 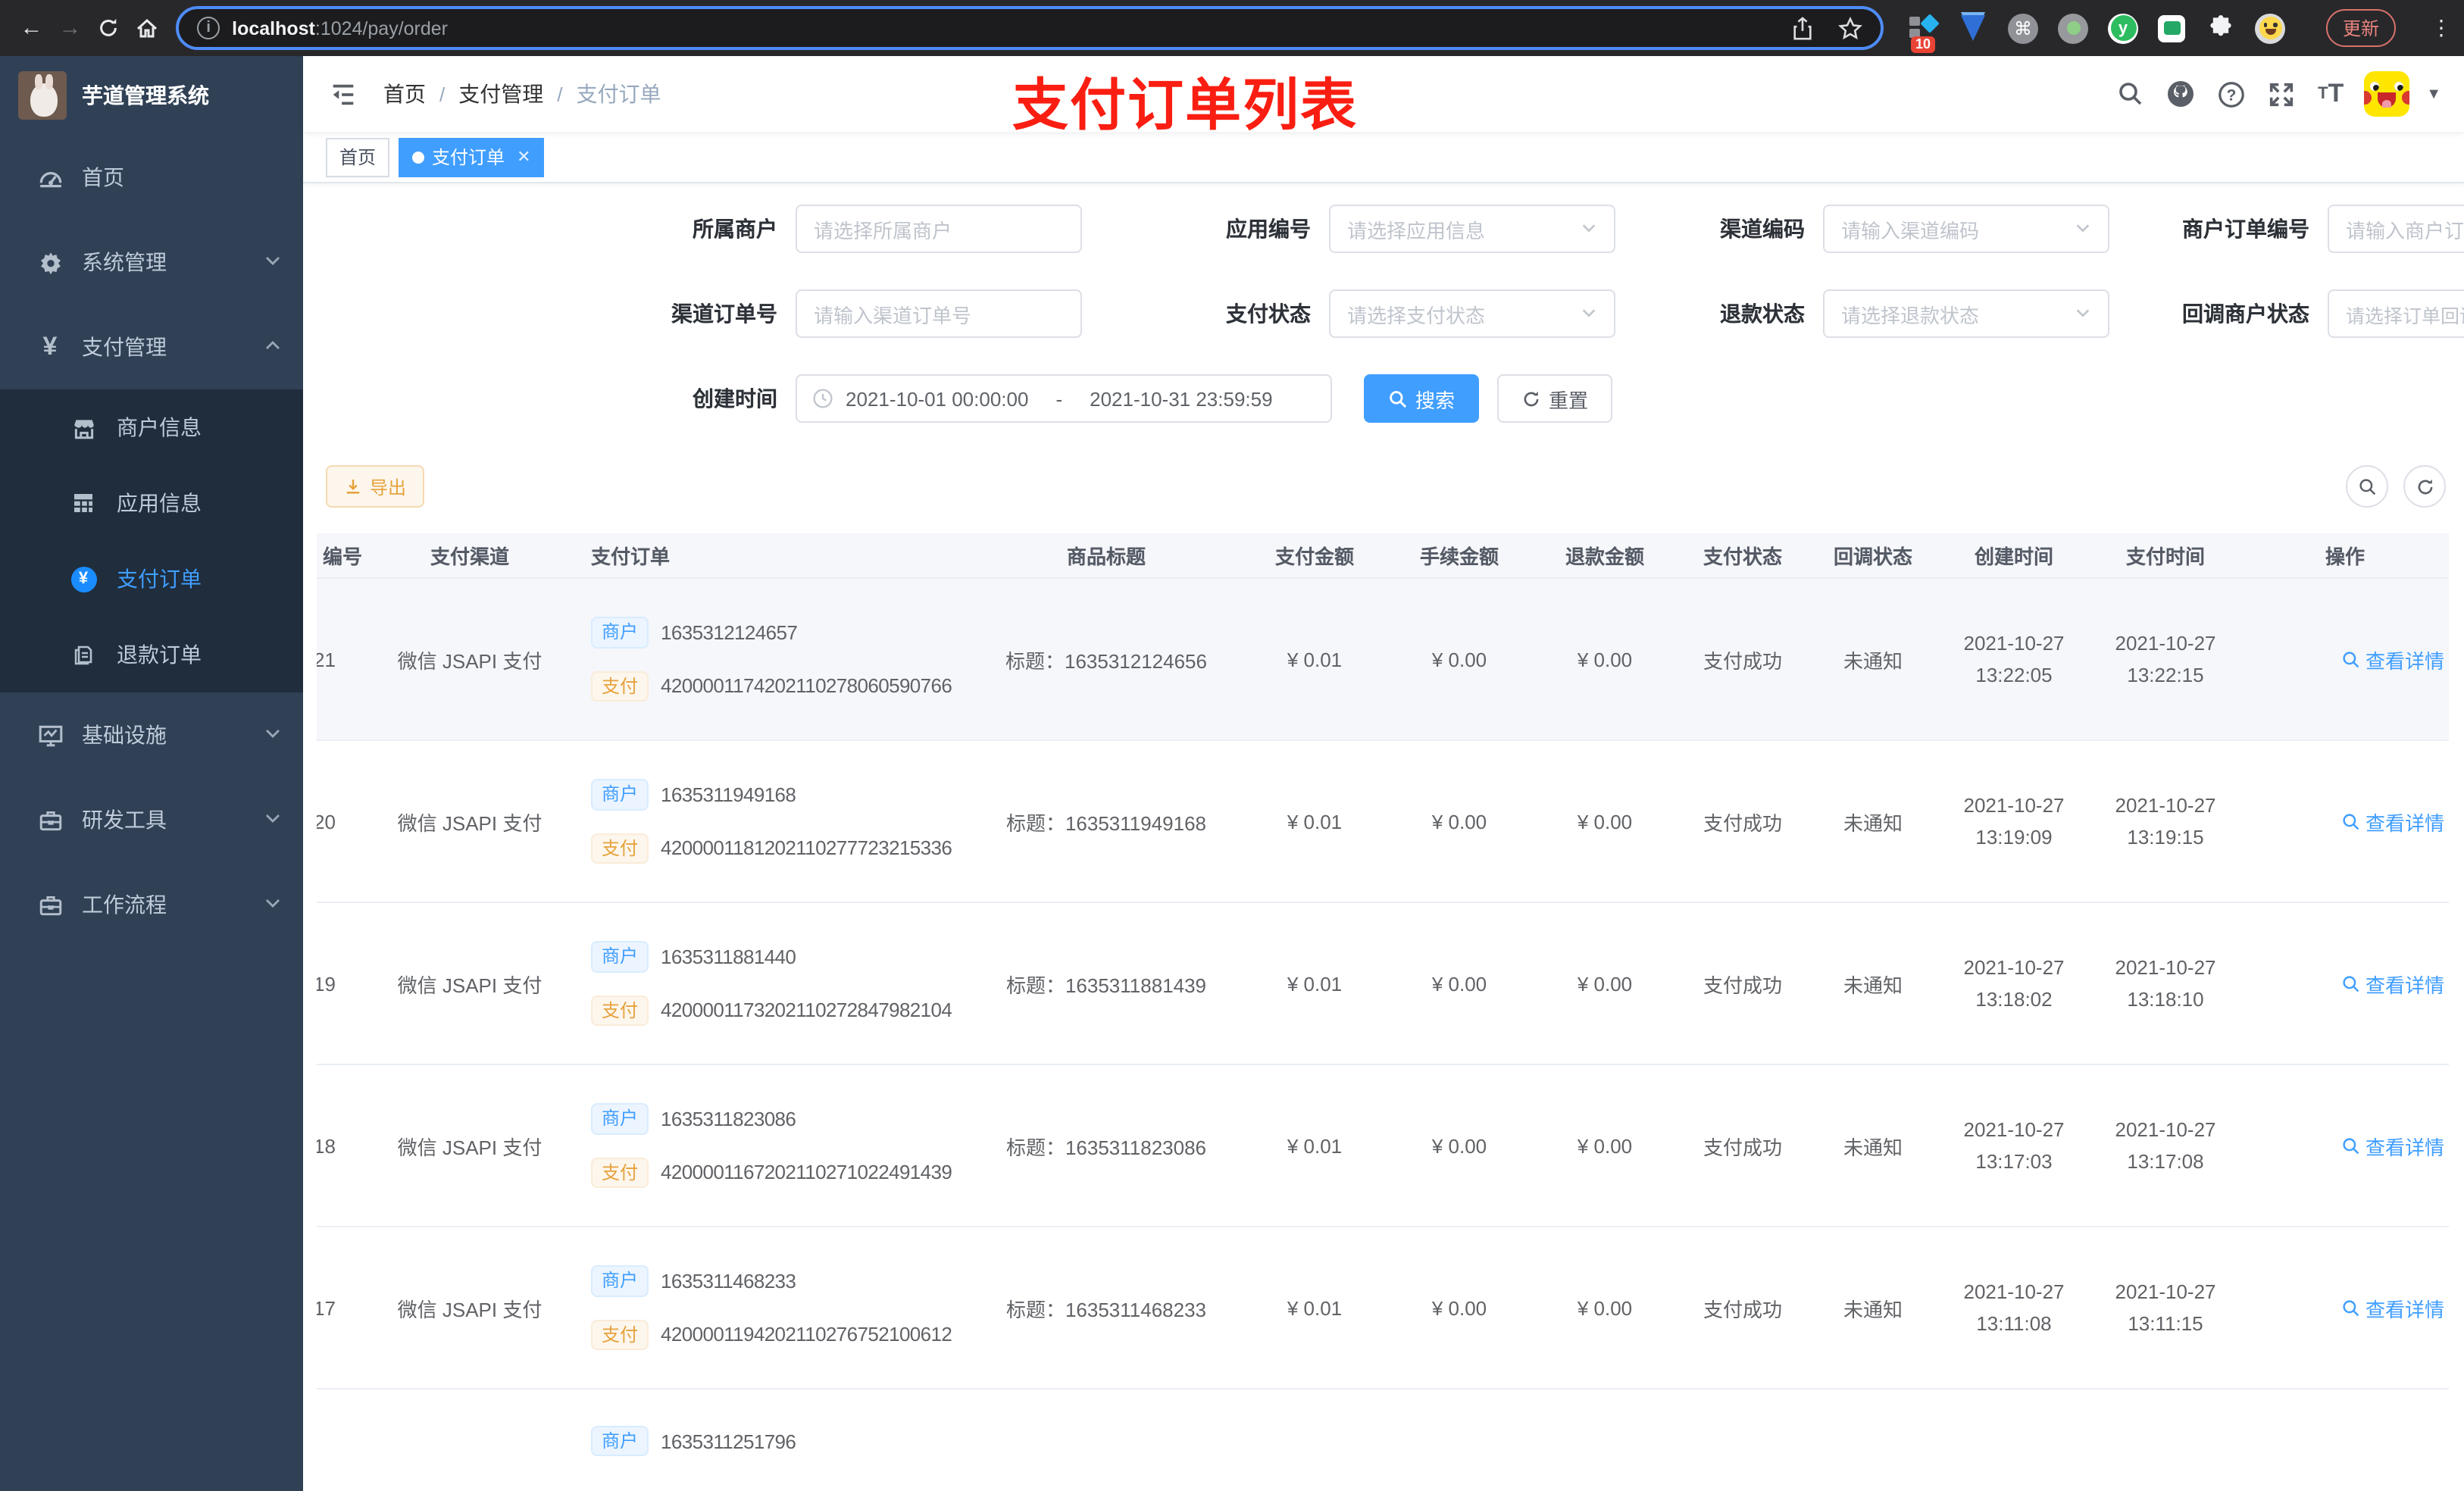 I want to click on created-time: 2021-10-27 13:11:08, so click(x=2014, y=1308).